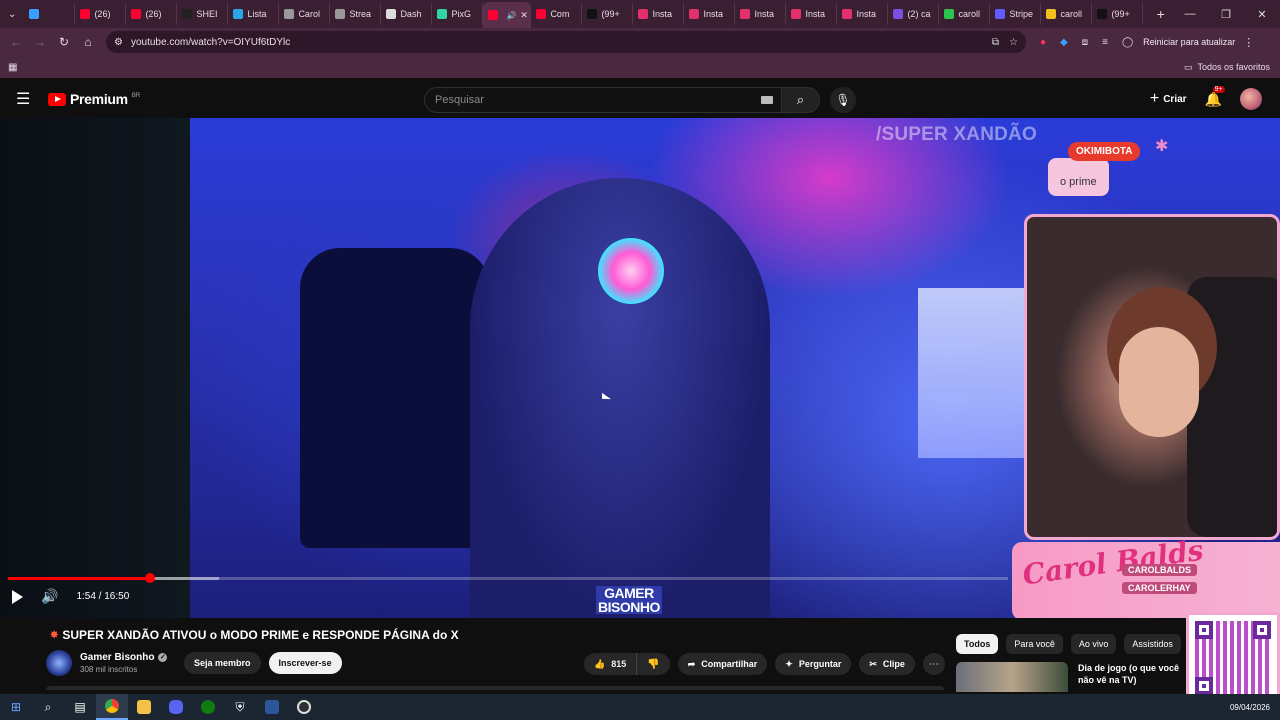 Image resolution: width=1280 pixels, height=720 pixels. What do you see at coordinates (843, 100) in the screenshot?
I see `voice-search-button: 🎙` at bounding box center [843, 100].